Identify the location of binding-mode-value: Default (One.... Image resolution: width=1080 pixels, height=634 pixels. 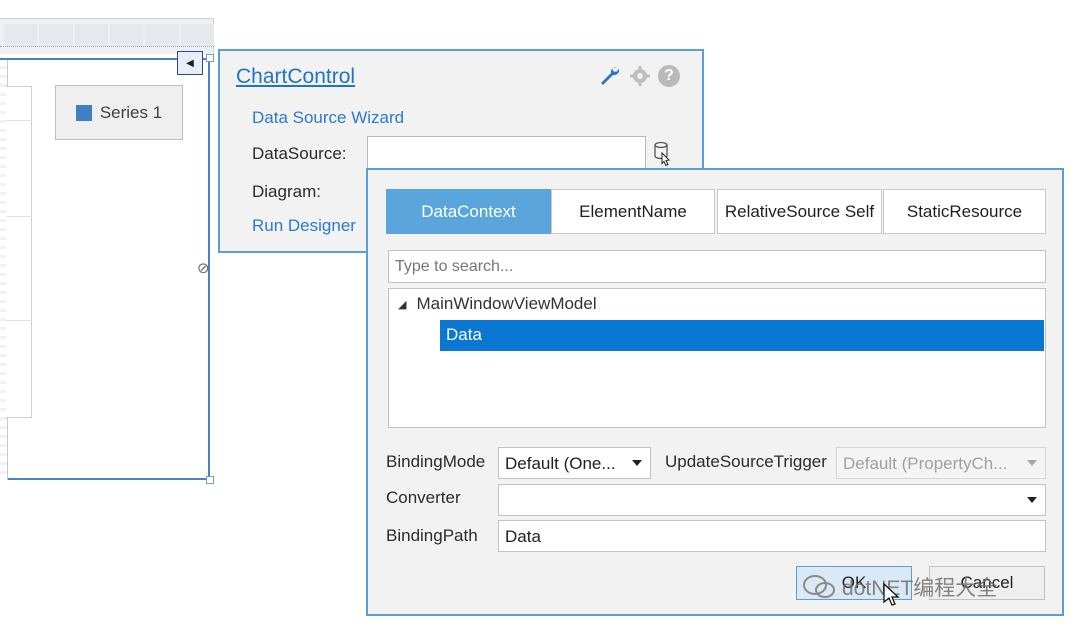
(560, 463).